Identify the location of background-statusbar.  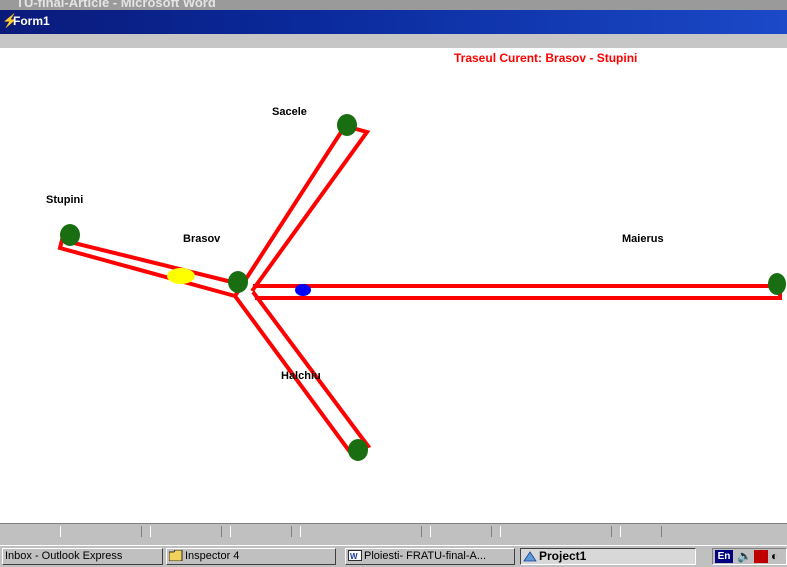
(393, 534).